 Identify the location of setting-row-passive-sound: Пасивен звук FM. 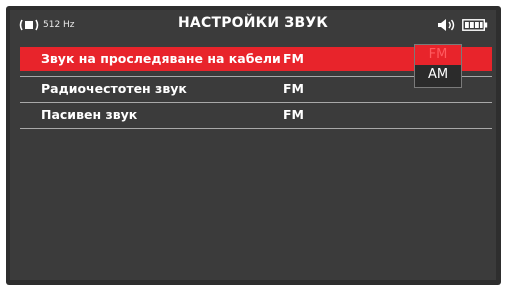
(256, 115).